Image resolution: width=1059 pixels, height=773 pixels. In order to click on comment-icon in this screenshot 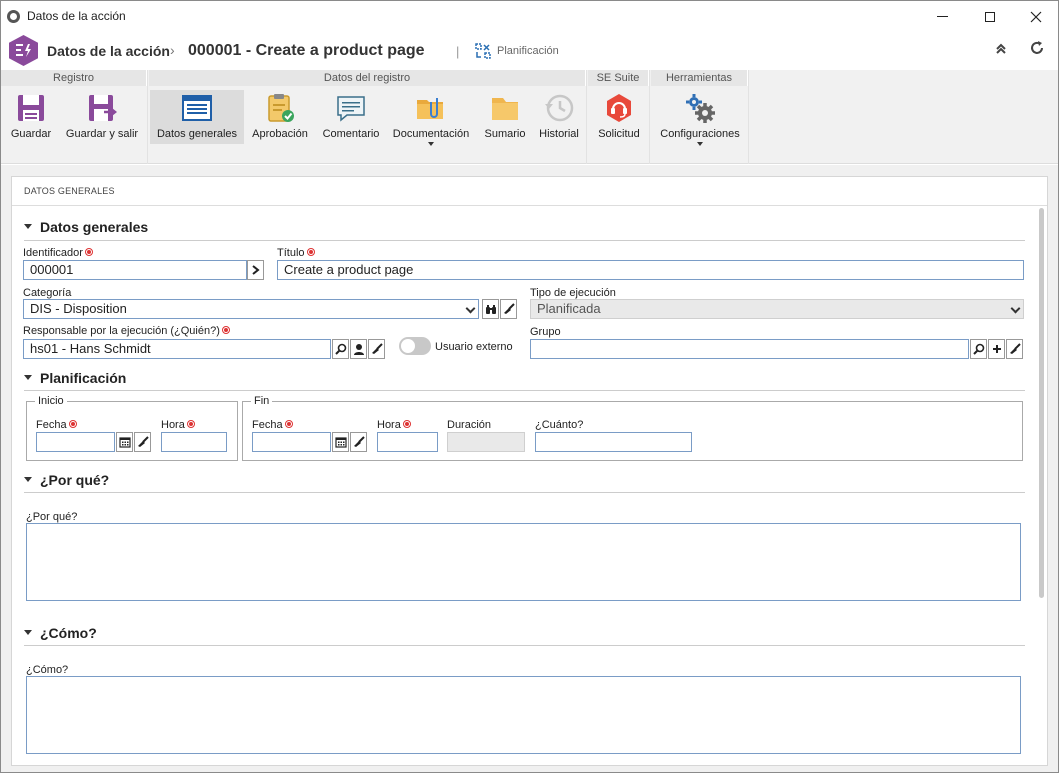, I will do `click(351, 109)`.